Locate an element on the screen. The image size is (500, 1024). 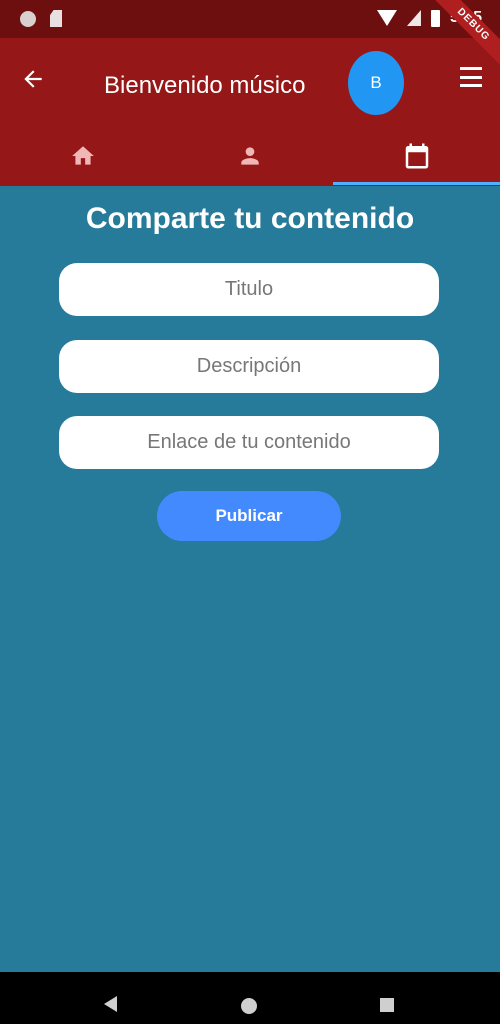
notification-dot-icon is located at coordinates (28, 18).